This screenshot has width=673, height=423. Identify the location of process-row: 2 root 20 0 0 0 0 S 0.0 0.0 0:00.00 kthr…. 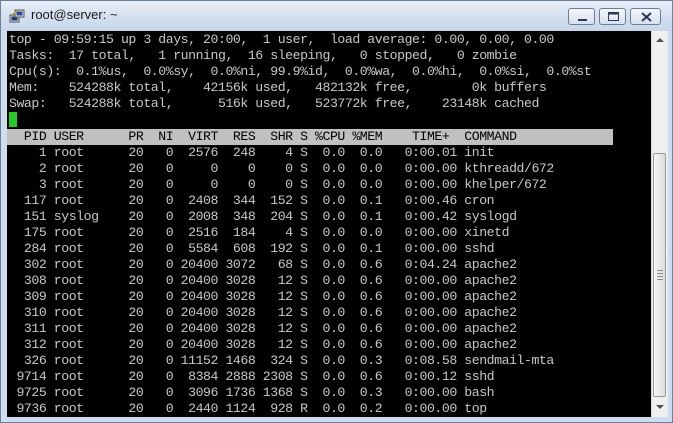
(281, 168).